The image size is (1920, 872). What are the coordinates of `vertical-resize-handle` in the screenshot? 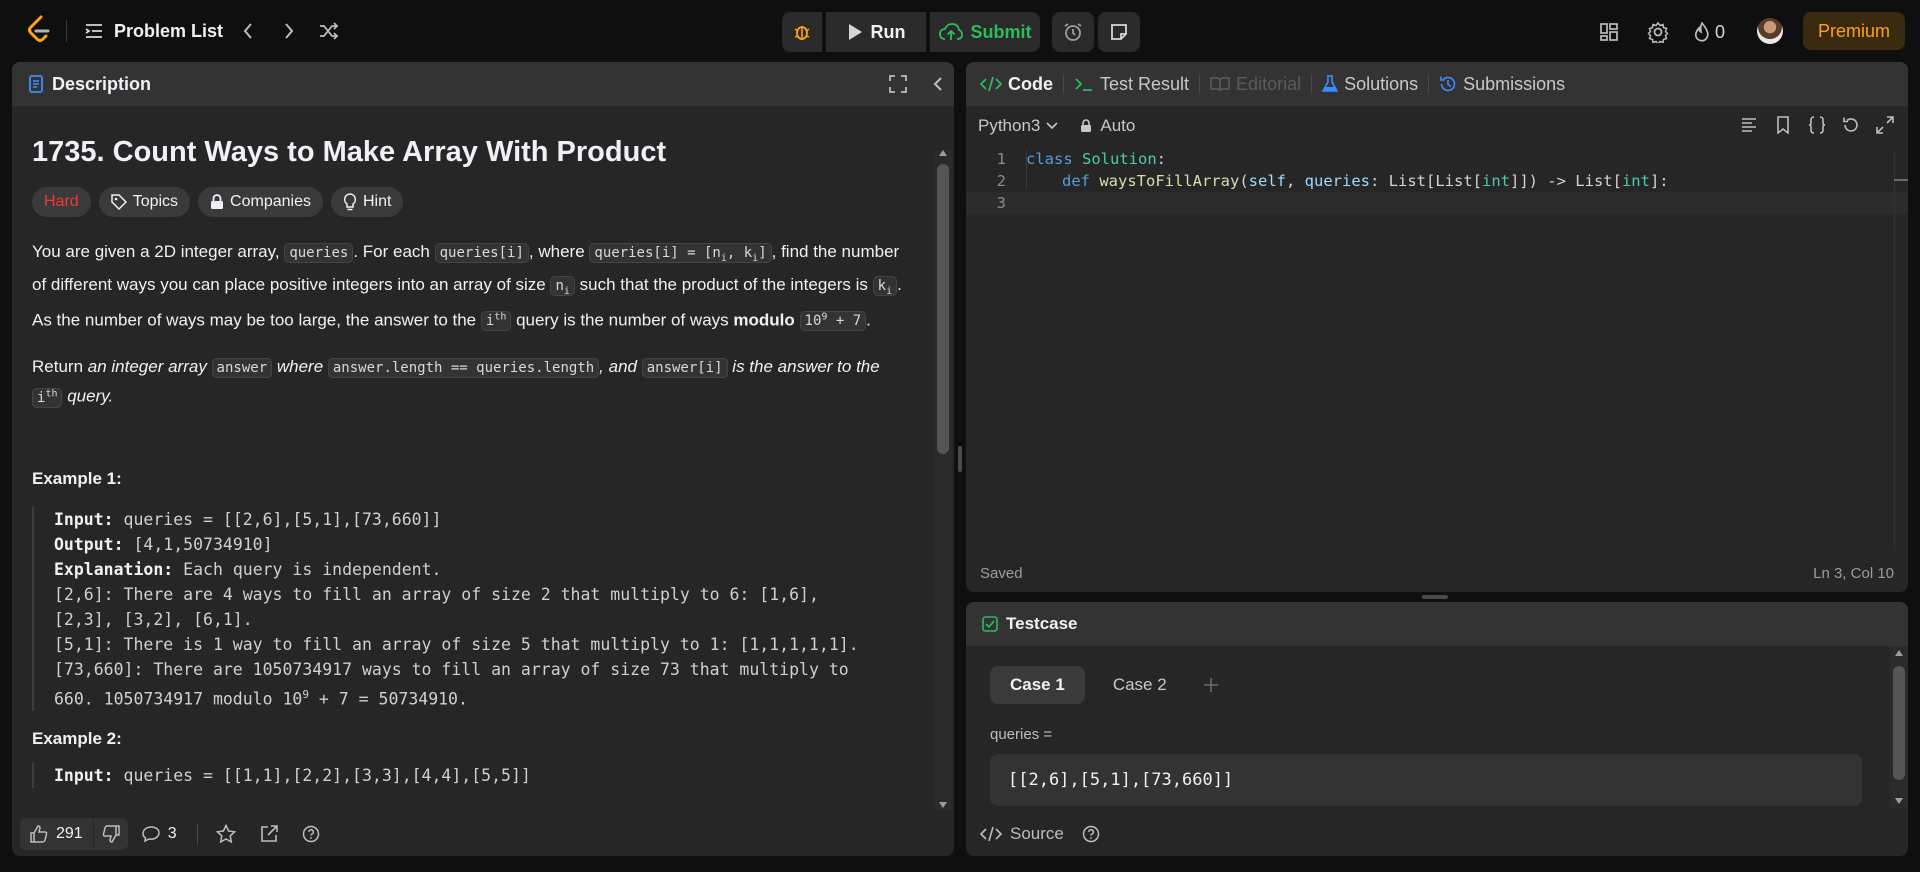 It's located at (1435, 597).